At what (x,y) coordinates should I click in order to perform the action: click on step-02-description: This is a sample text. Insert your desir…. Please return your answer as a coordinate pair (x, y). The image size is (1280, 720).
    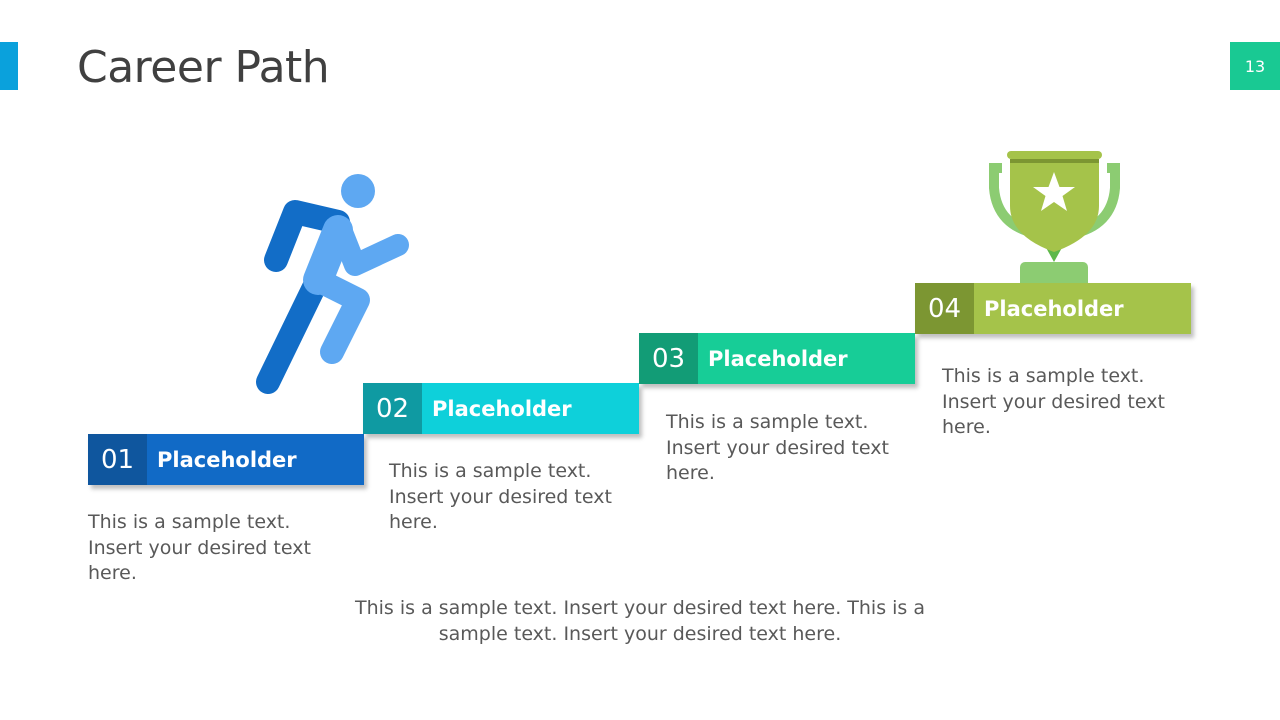
    Looking at the image, I should click on (500, 496).